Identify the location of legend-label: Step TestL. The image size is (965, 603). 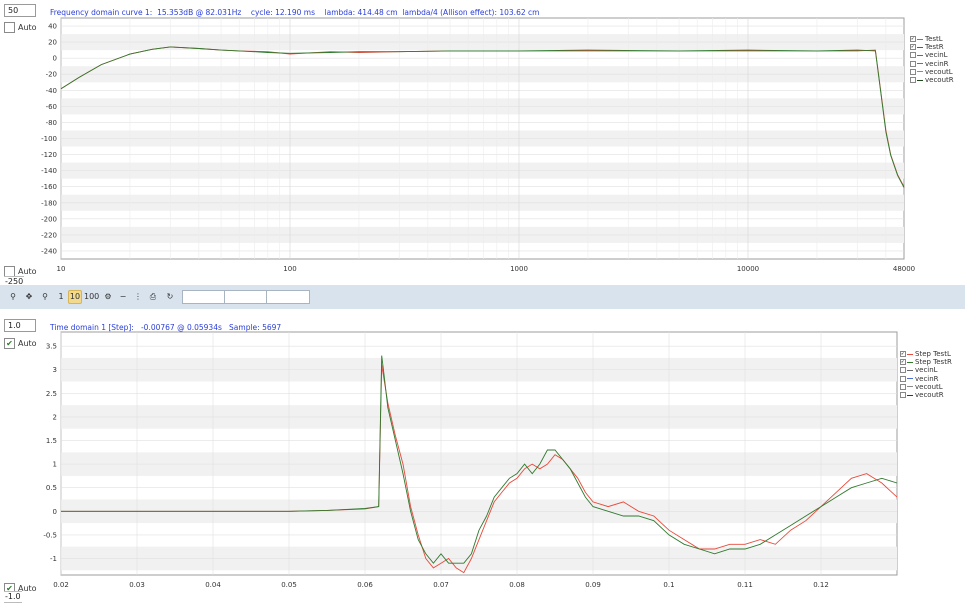
(933, 354).